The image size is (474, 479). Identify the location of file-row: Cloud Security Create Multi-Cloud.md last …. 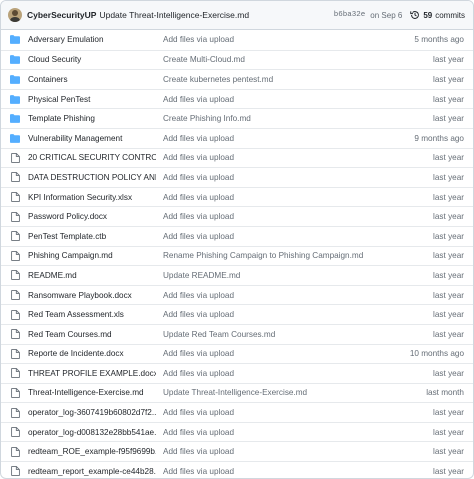
(237, 59).